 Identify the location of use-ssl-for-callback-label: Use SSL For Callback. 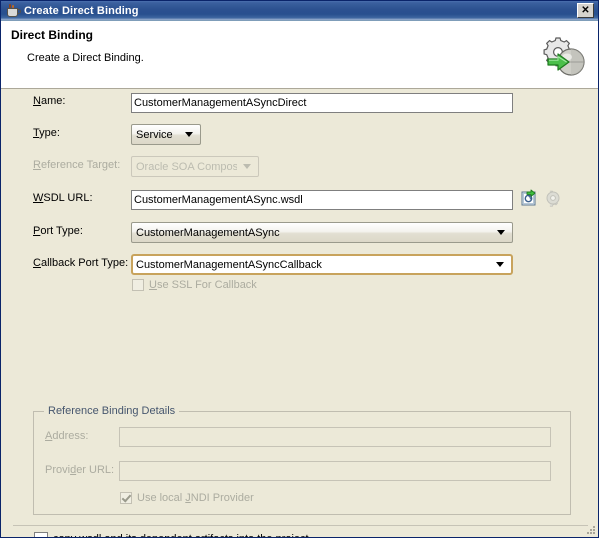
(203, 285).